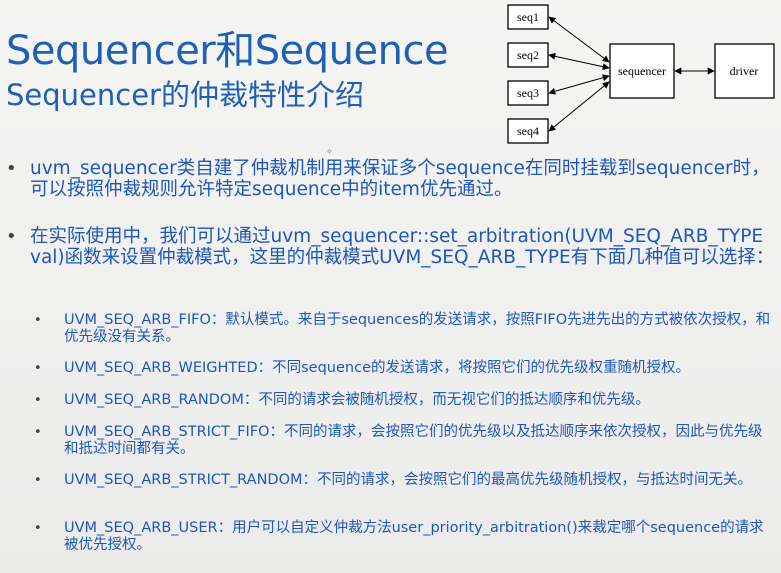 The width and height of the screenshot is (781, 573). What do you see at coordinates (579, 39) in the screenshot?
I see `arrow-seq1` at bounding box center [579, 39].